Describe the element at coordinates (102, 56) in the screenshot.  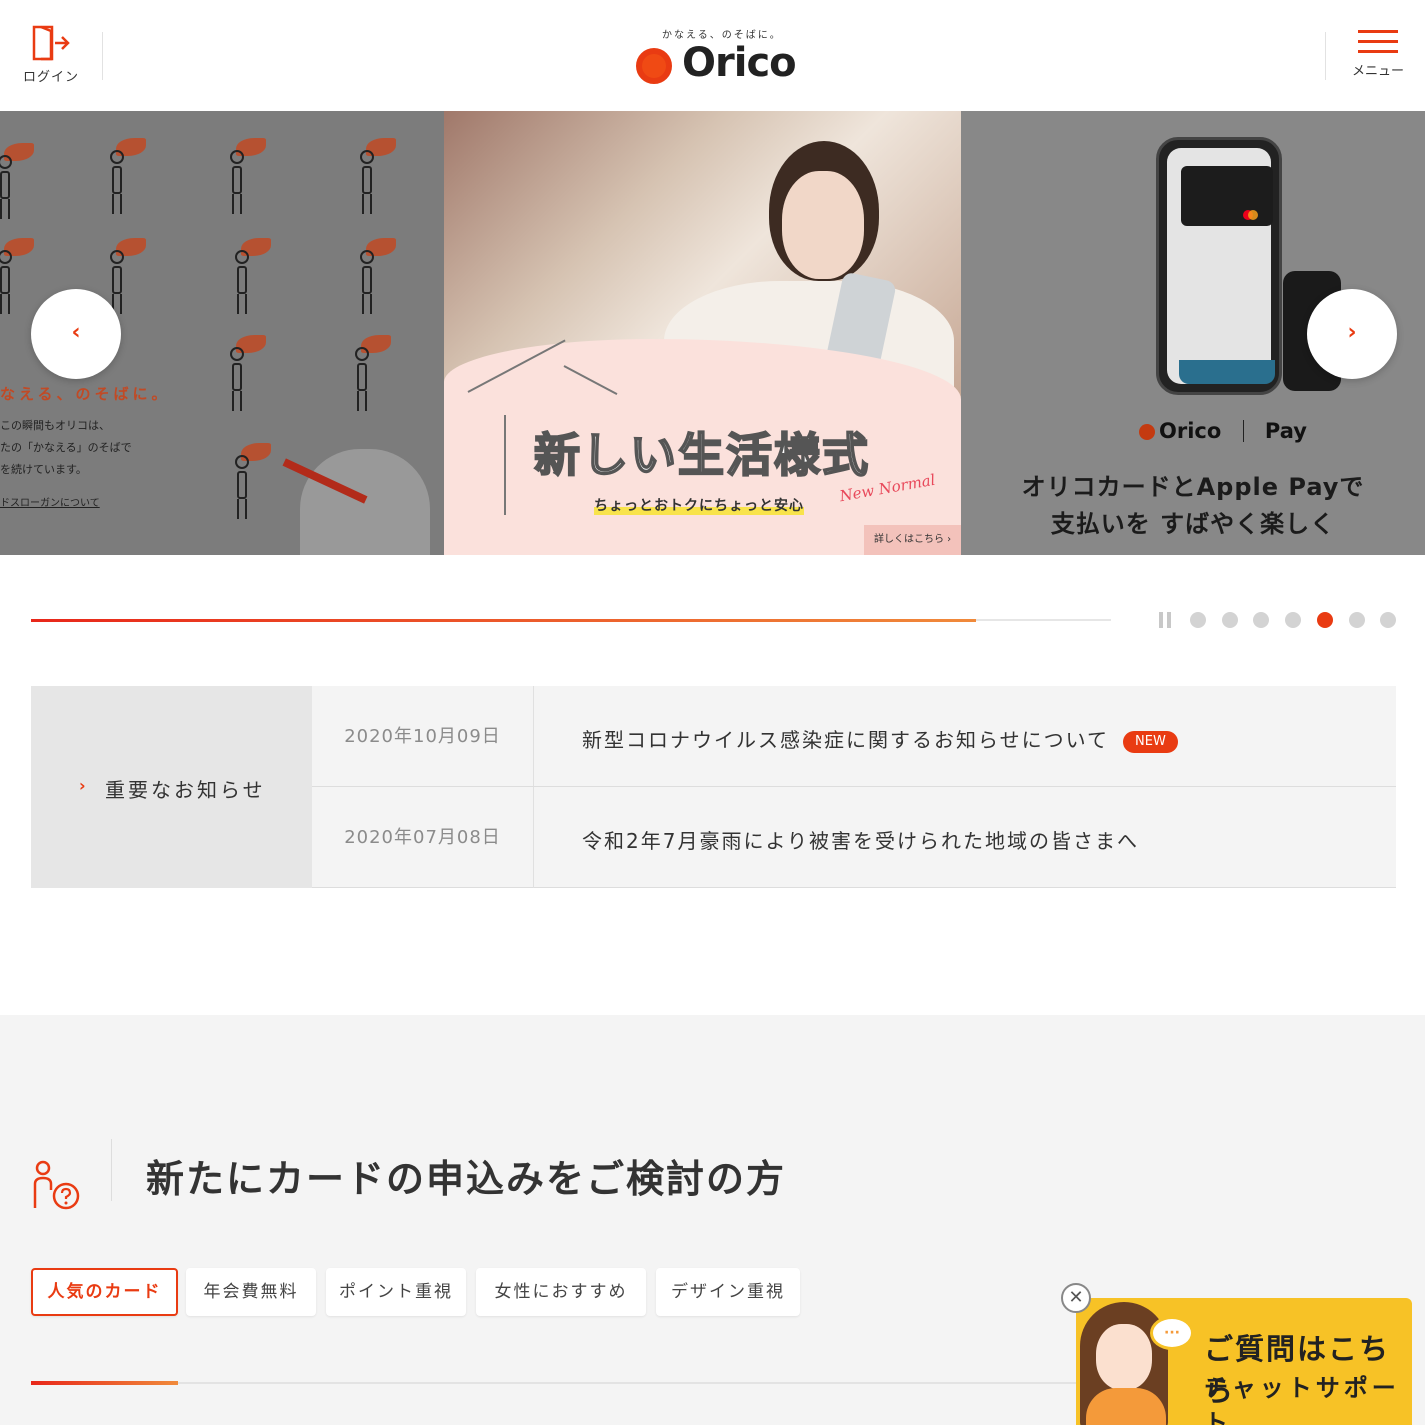
I see `header-divider-left` at that location.